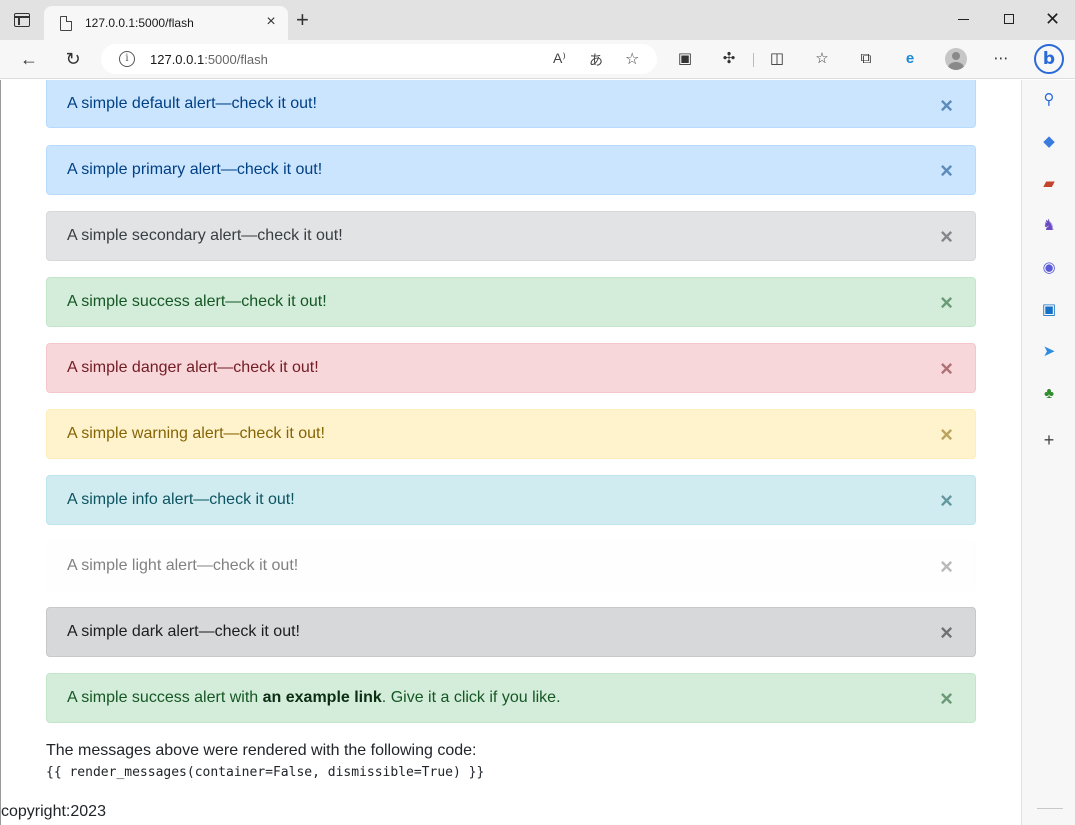 This screenshot has height=825, width=1075. I want to click on search-icon: ⚲, so click(1049, 100).